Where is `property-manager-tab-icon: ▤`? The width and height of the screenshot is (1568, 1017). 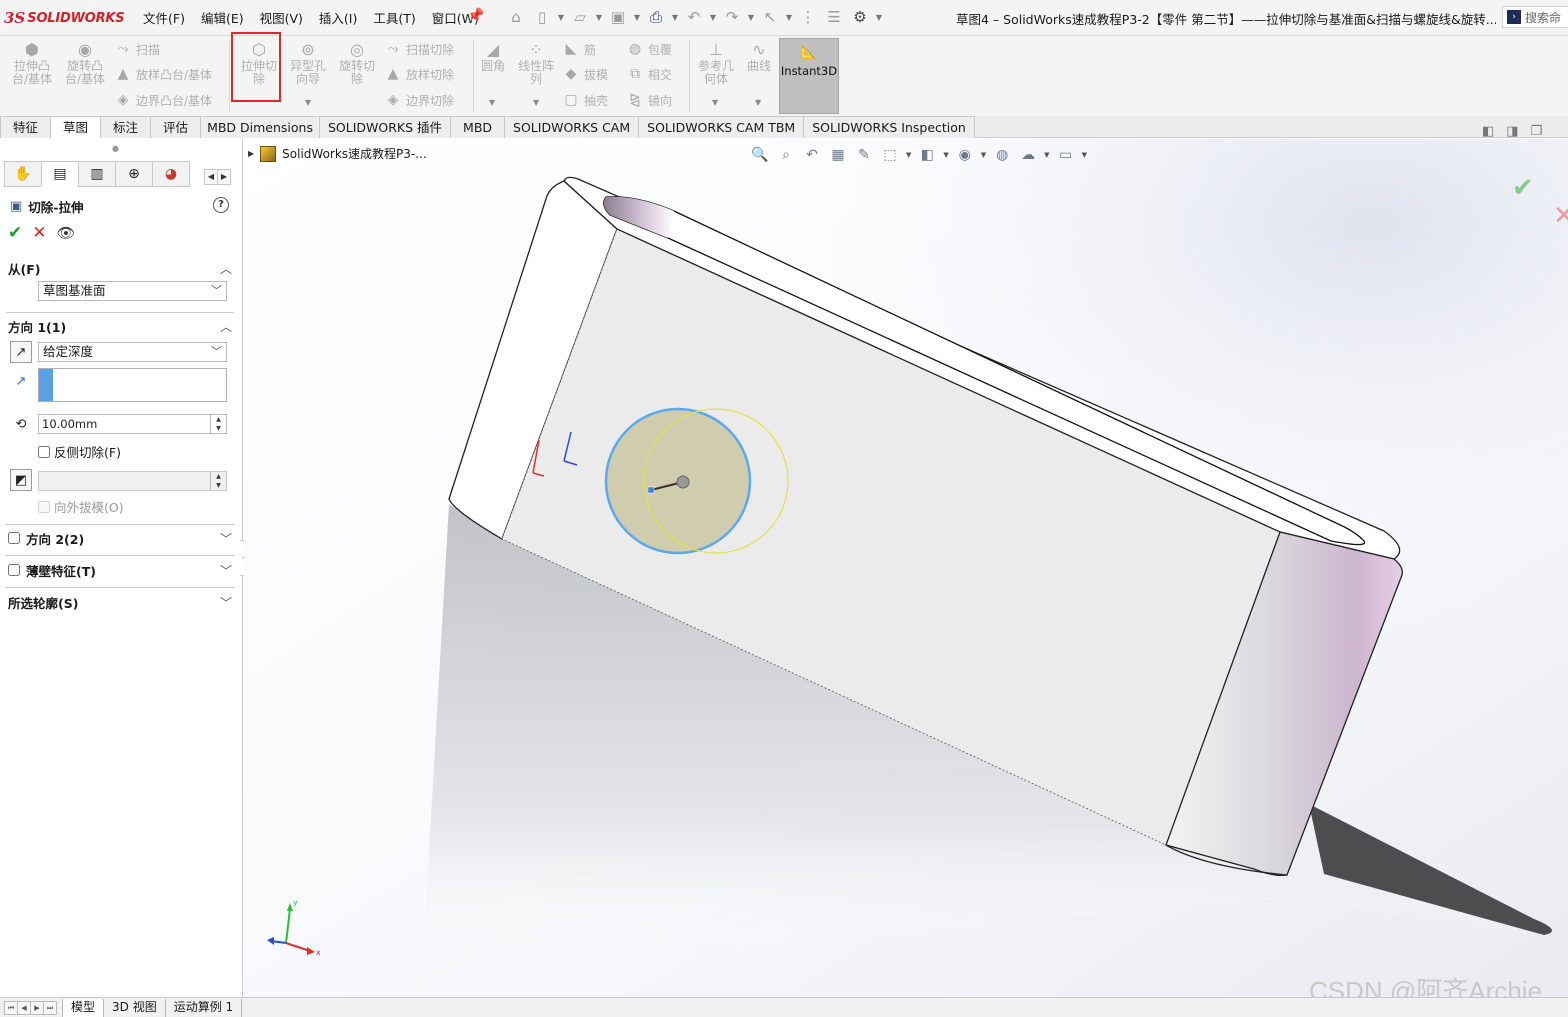
property-manager-tab-icon: ▤ is located at coordinates (60, 174).